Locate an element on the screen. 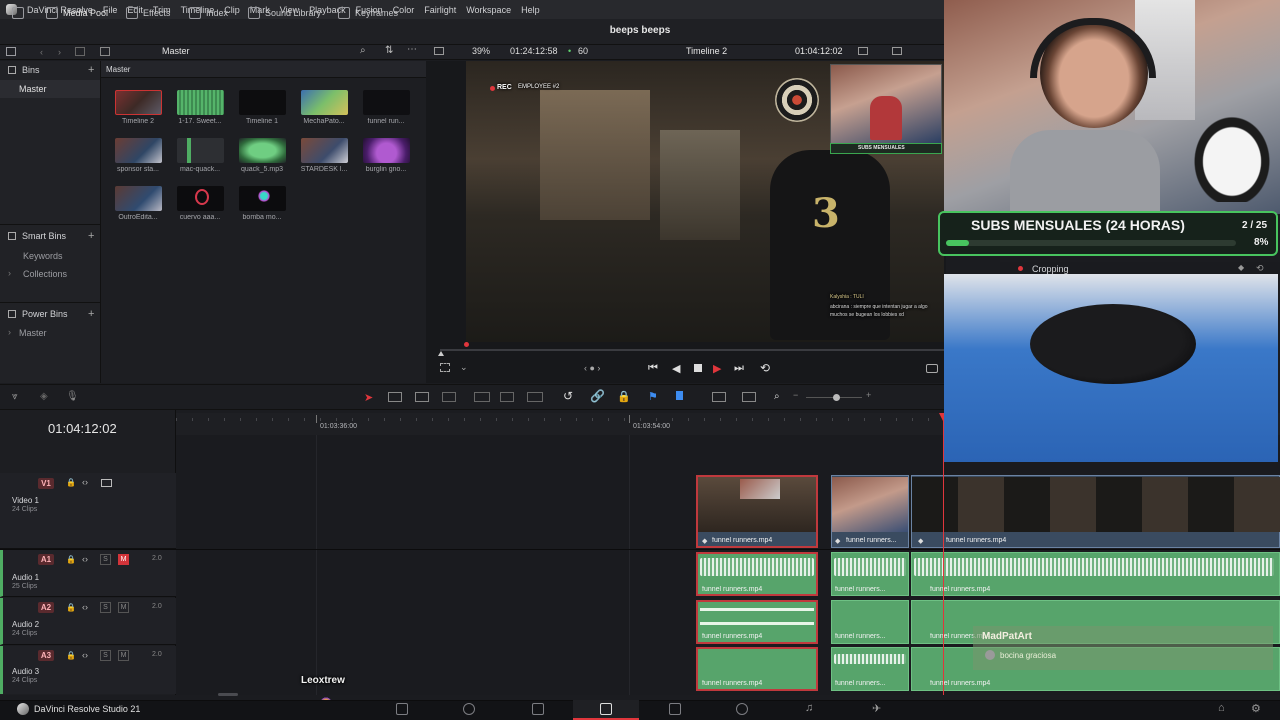 Image resolution: width=1280 pixels, height=720 pixels. track-display-icon is located at coordinates (106, 483).